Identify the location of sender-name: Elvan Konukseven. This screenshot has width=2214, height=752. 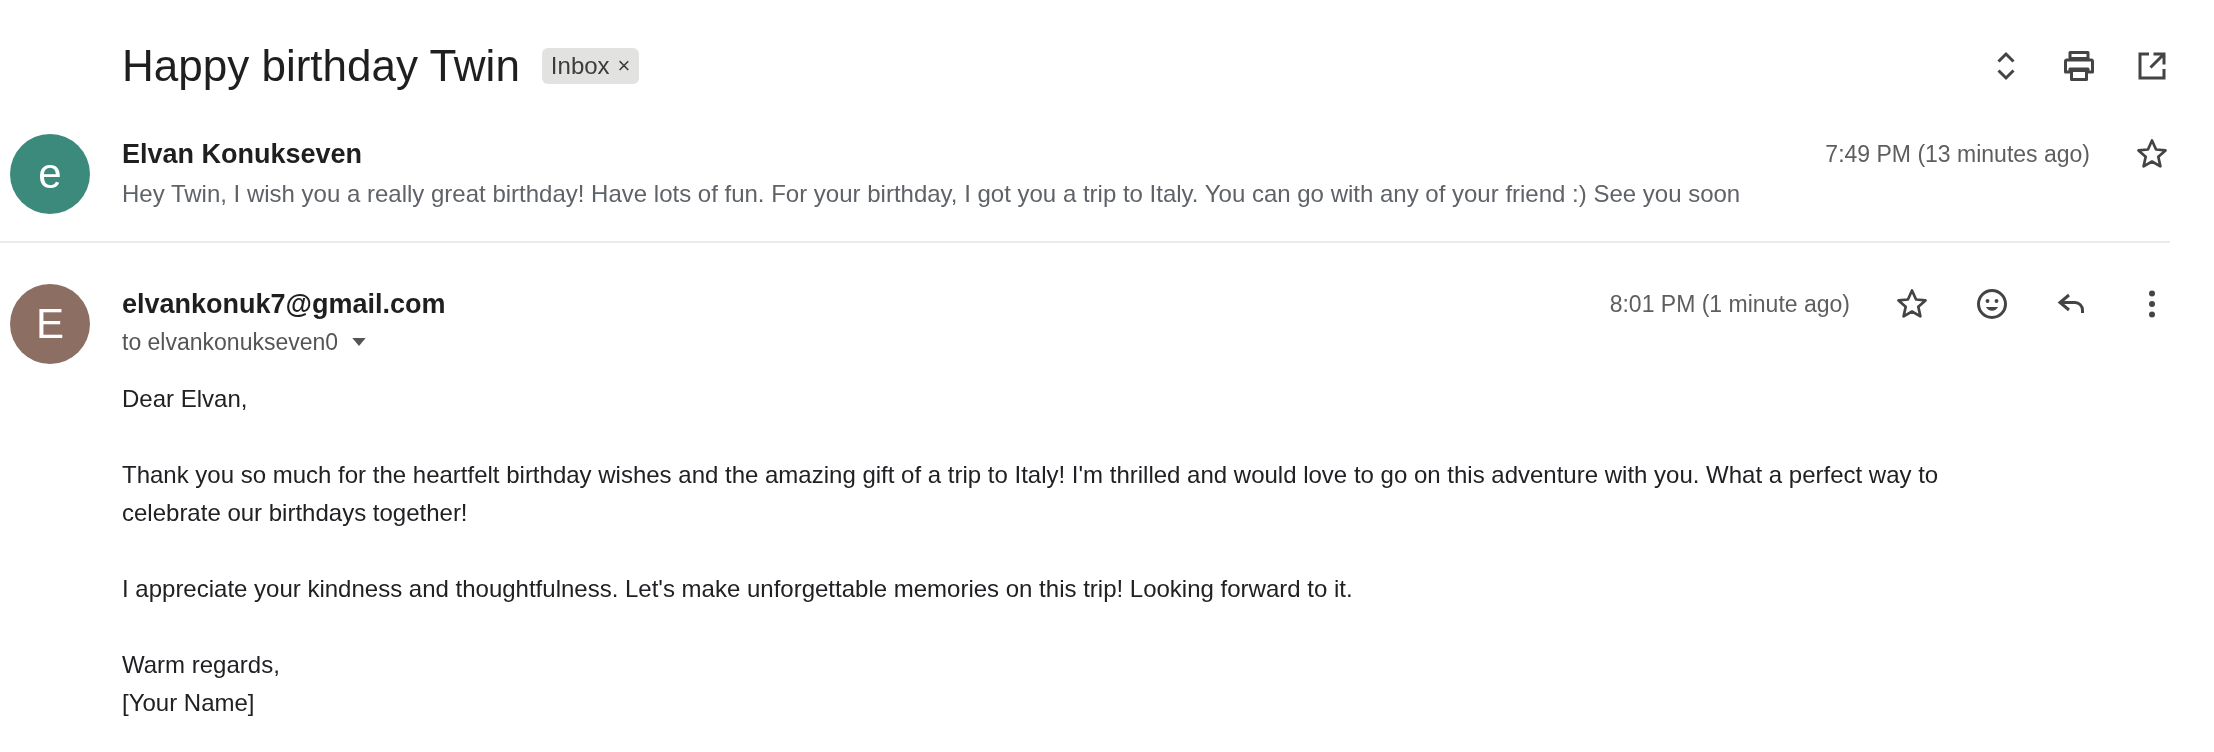
(242, 154).